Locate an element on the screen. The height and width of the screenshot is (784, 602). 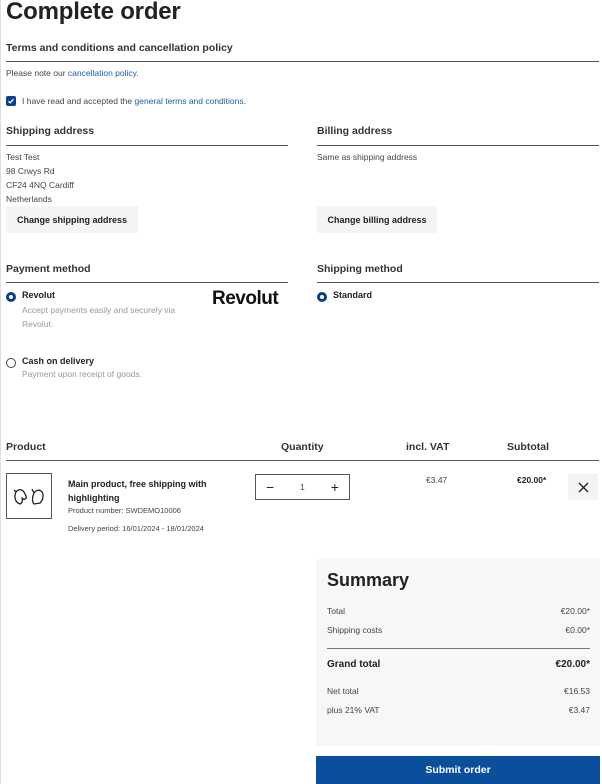
quantity-value: 1 is located at coordinates (302, 487).